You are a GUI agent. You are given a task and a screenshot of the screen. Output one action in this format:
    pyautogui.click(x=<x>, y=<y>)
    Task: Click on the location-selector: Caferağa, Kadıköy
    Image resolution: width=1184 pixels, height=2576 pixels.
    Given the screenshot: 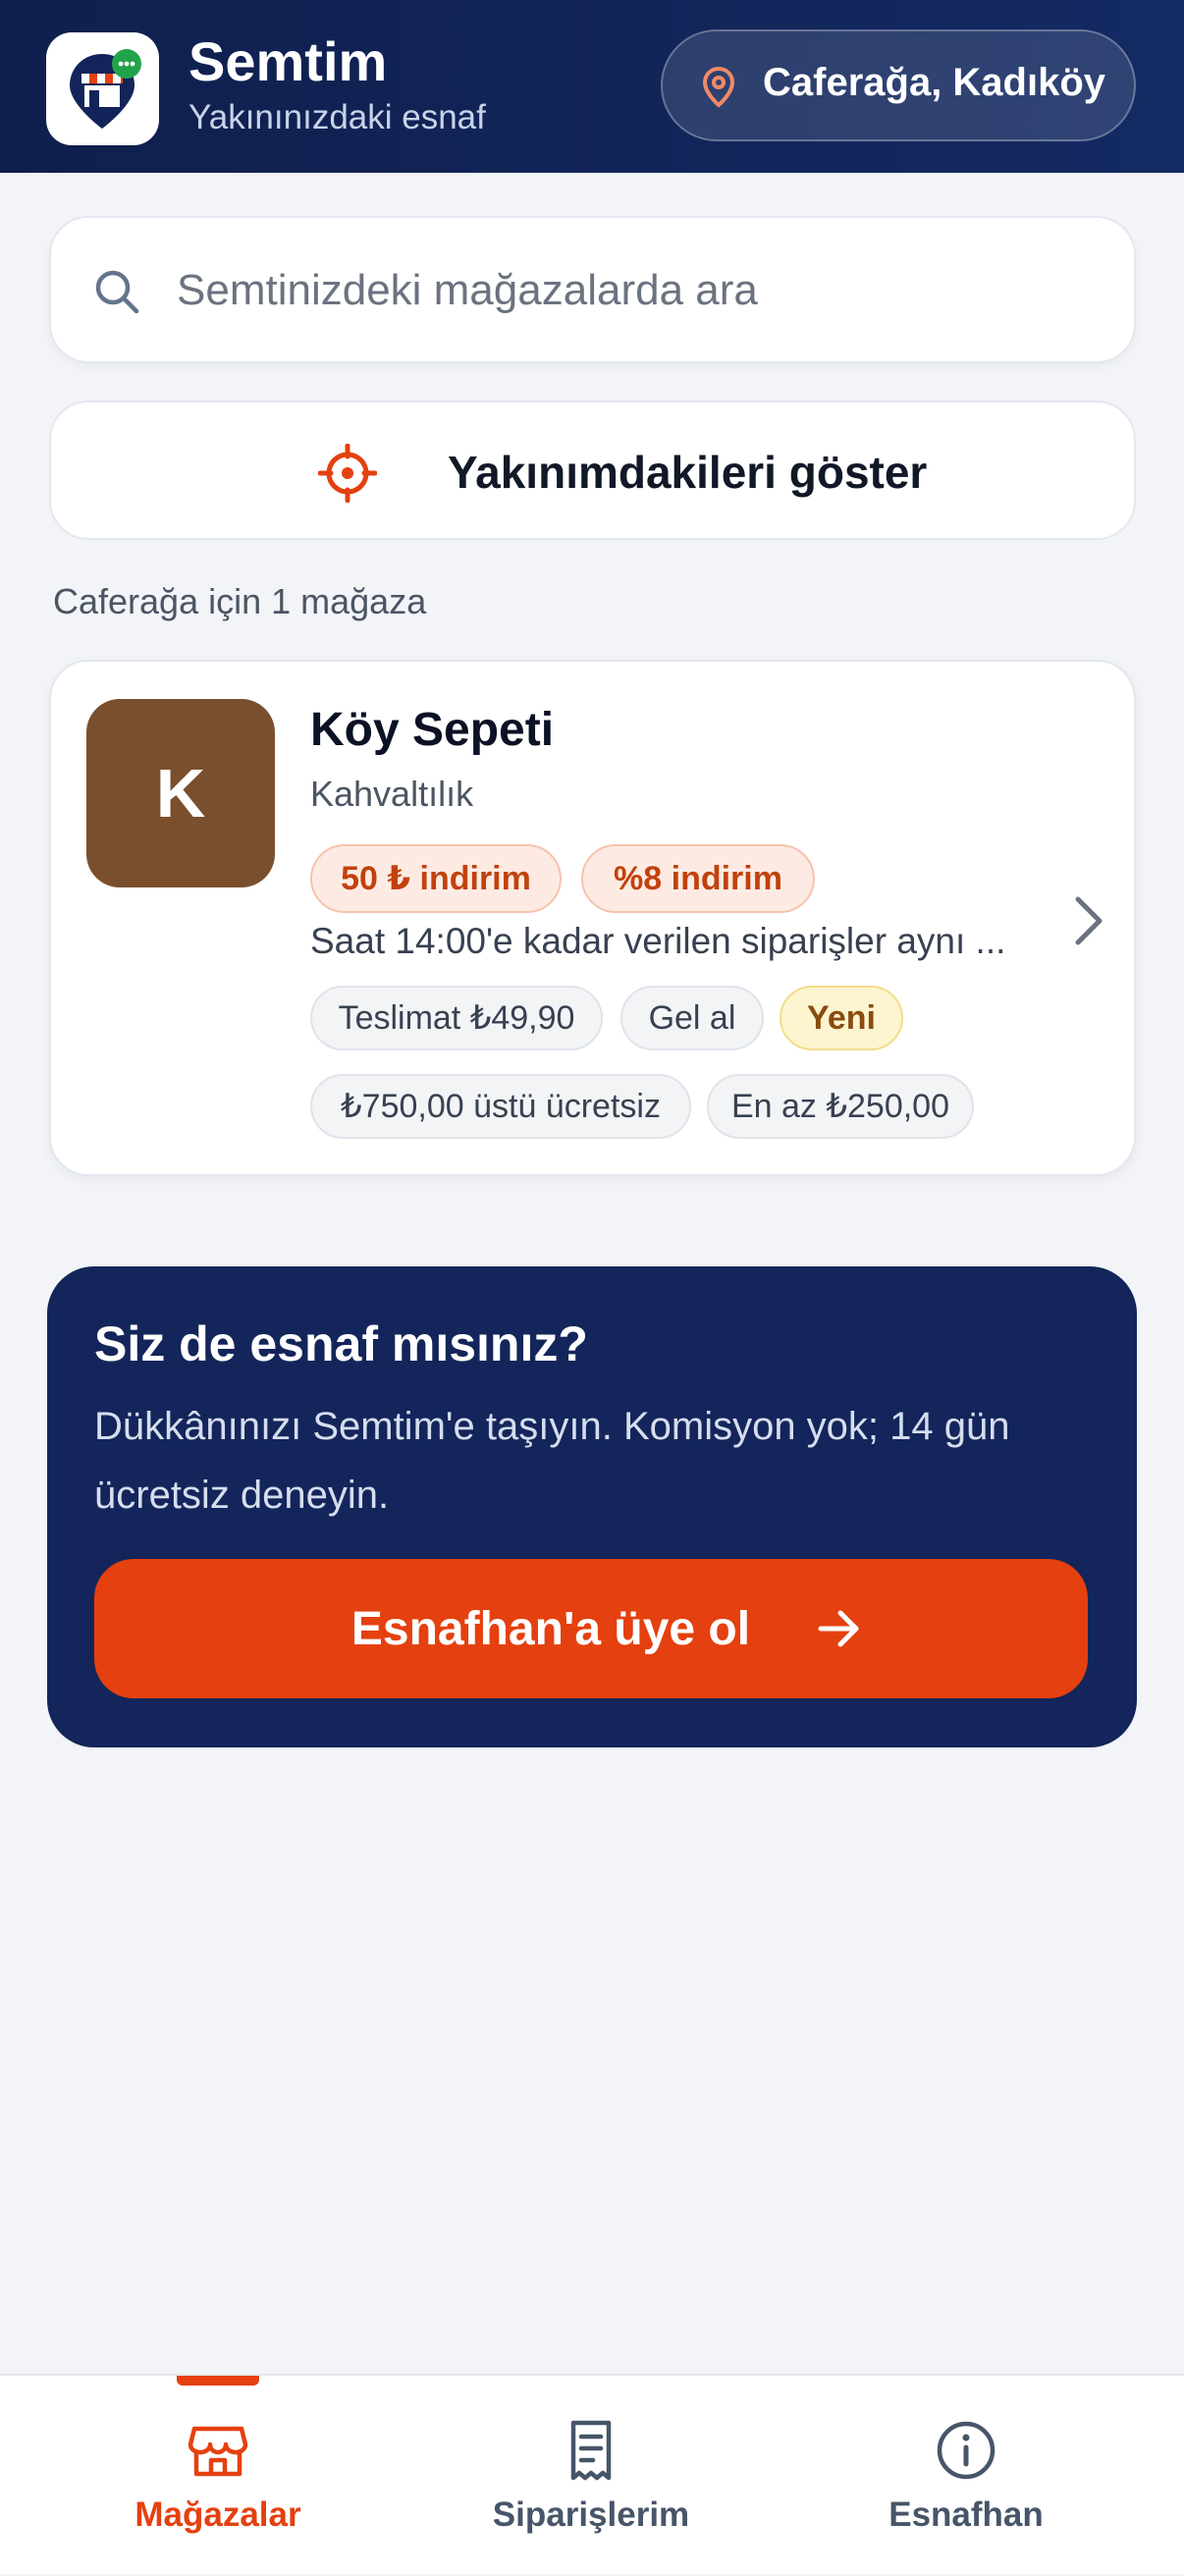 What is the action you would take?
    pyautogui.click(x=898, y=85)
    